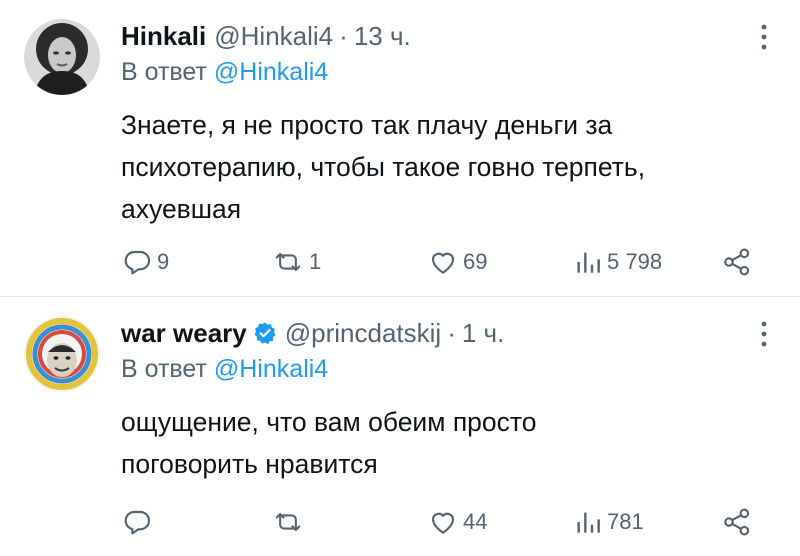  I want to click on views-button: 781, so click(608, 522).